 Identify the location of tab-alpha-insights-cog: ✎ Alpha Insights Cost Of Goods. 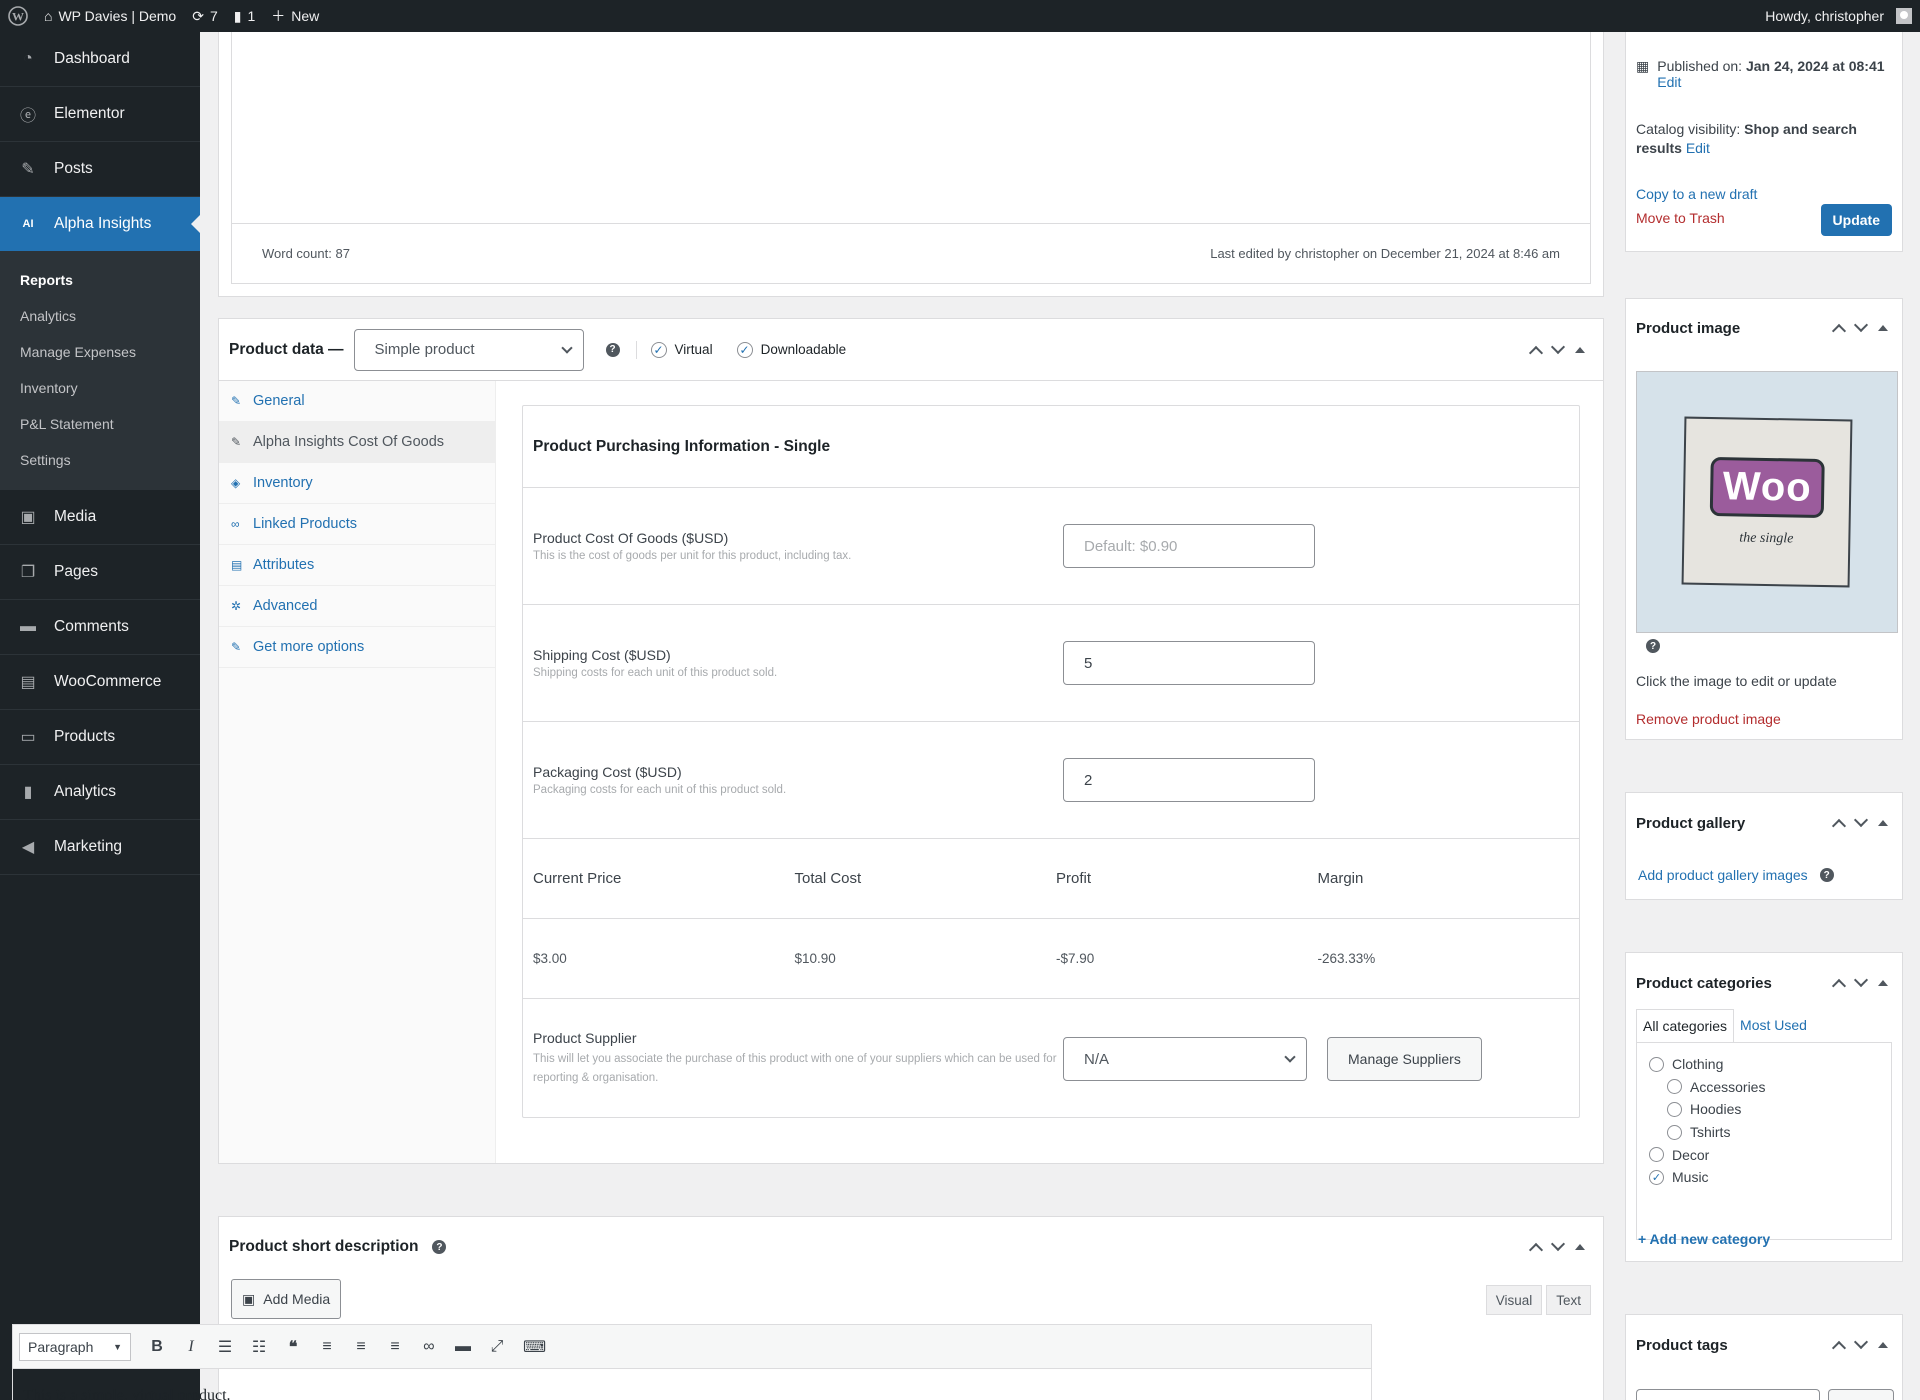
(357, 442).